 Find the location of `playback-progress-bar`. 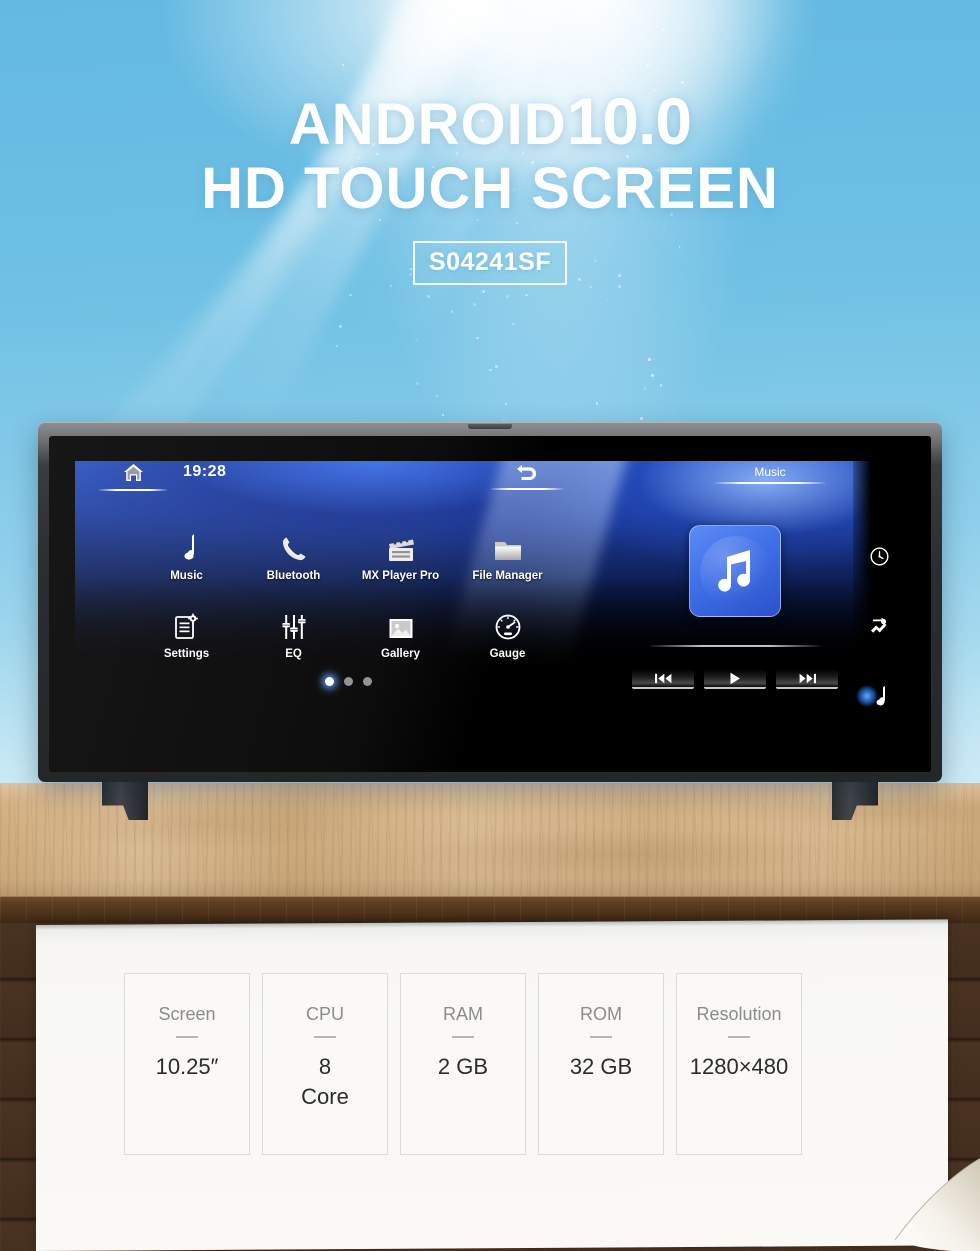

playback-progress-bar is located at coordinates (735, 646).